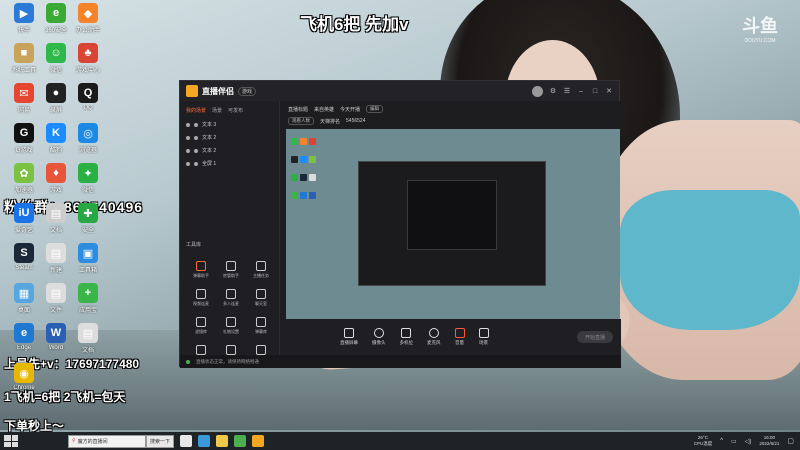 This screenshot has width=800, height=450. Describe the element at coordinates (406, 337) in the screenshot. I see `multi-camera-button: 多机位` at that location.